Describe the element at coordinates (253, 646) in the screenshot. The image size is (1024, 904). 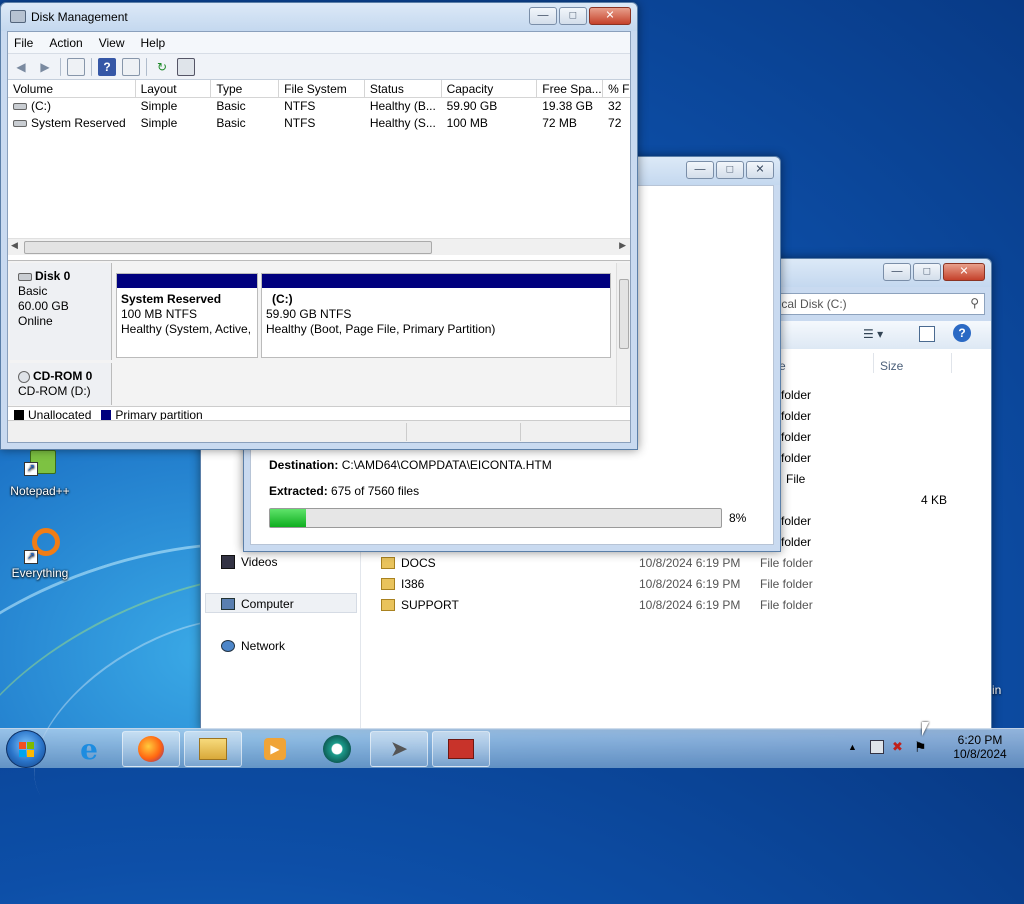
I see `nav-item-network: Network` at that location.